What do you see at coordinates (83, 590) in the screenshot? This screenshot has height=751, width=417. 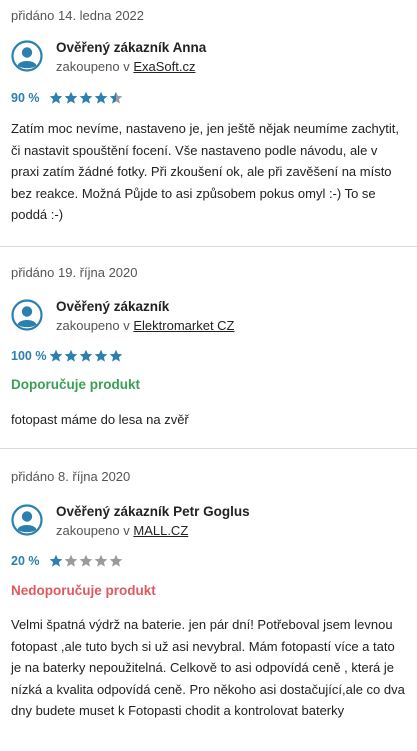 I see `recommendation-label: Nedoporučuje produkt` at bounding box center [83, 590].